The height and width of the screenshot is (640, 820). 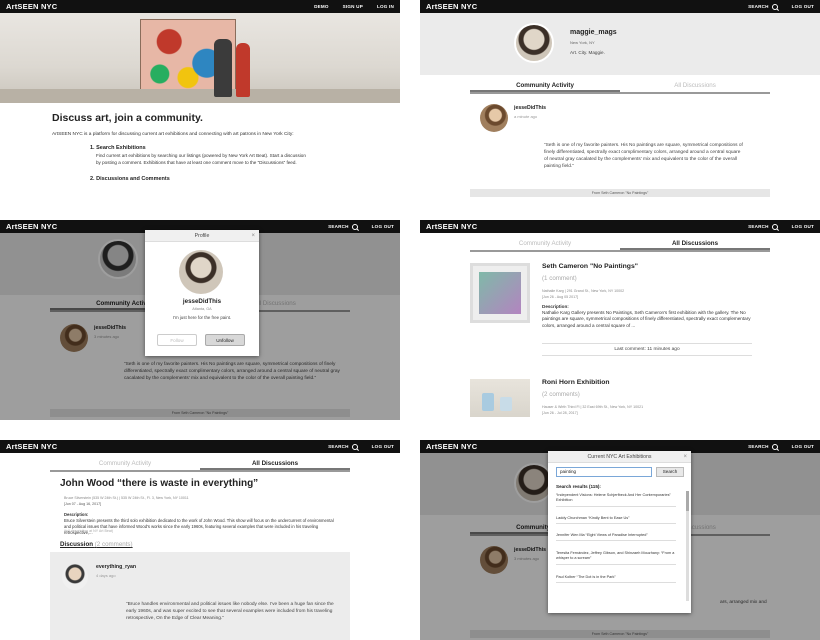 I want to click on full-description-link: (full description at NY Art Beat), so click(x=88, y=531).